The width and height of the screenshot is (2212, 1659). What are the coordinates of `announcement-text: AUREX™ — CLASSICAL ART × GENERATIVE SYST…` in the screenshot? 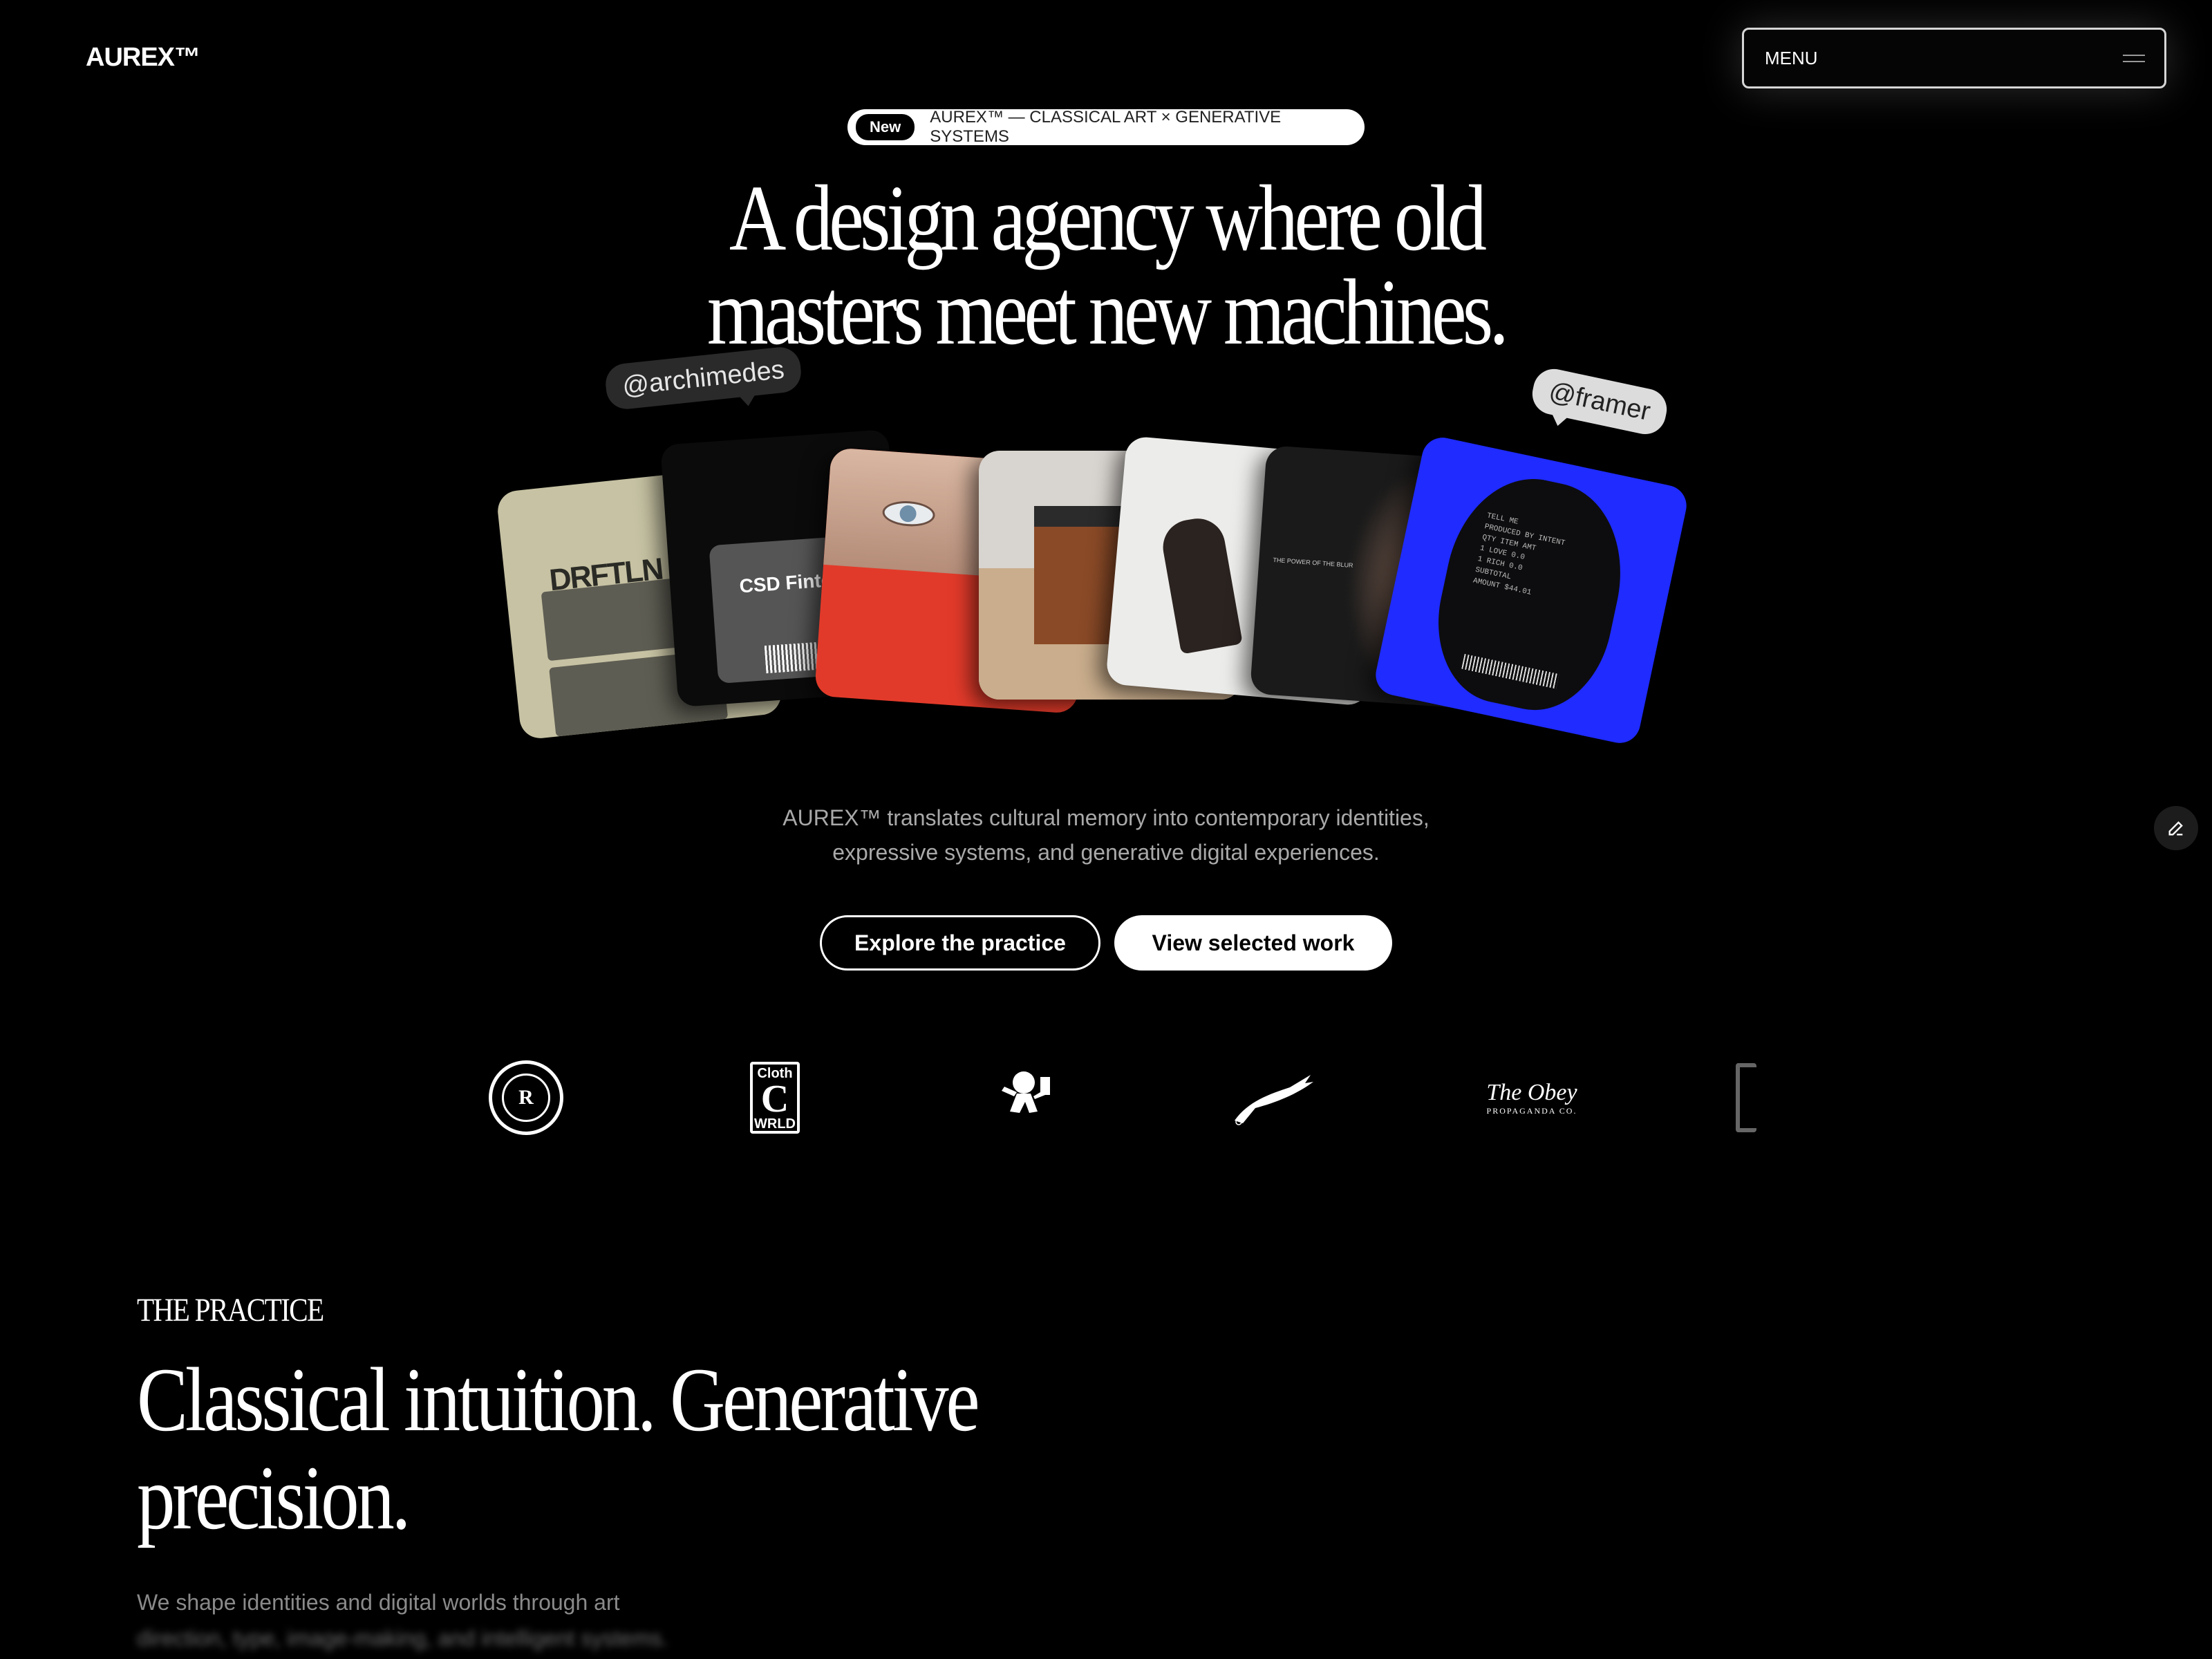 It's located at (1106, 127).